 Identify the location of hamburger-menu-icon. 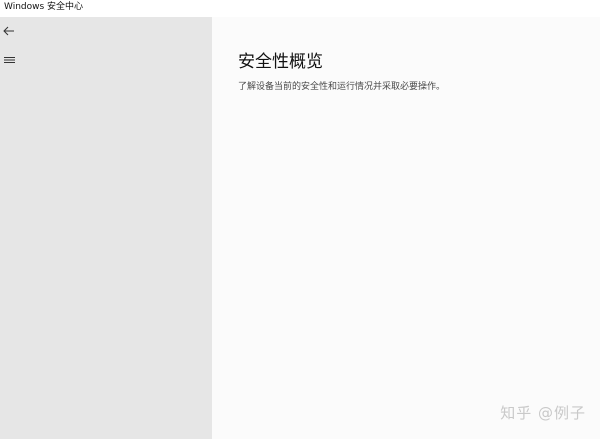
(9, 60).